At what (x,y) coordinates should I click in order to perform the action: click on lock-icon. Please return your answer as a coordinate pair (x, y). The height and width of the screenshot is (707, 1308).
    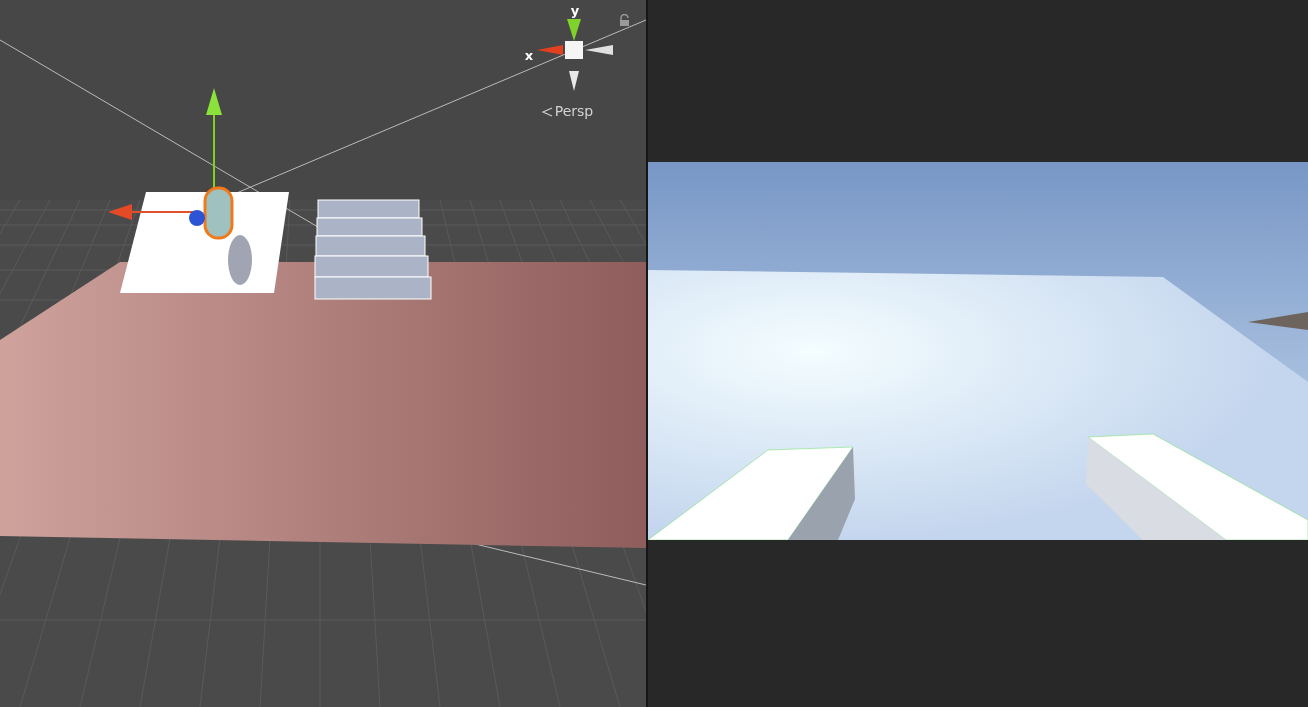
    Looking at the image, I should click on (624, 20).